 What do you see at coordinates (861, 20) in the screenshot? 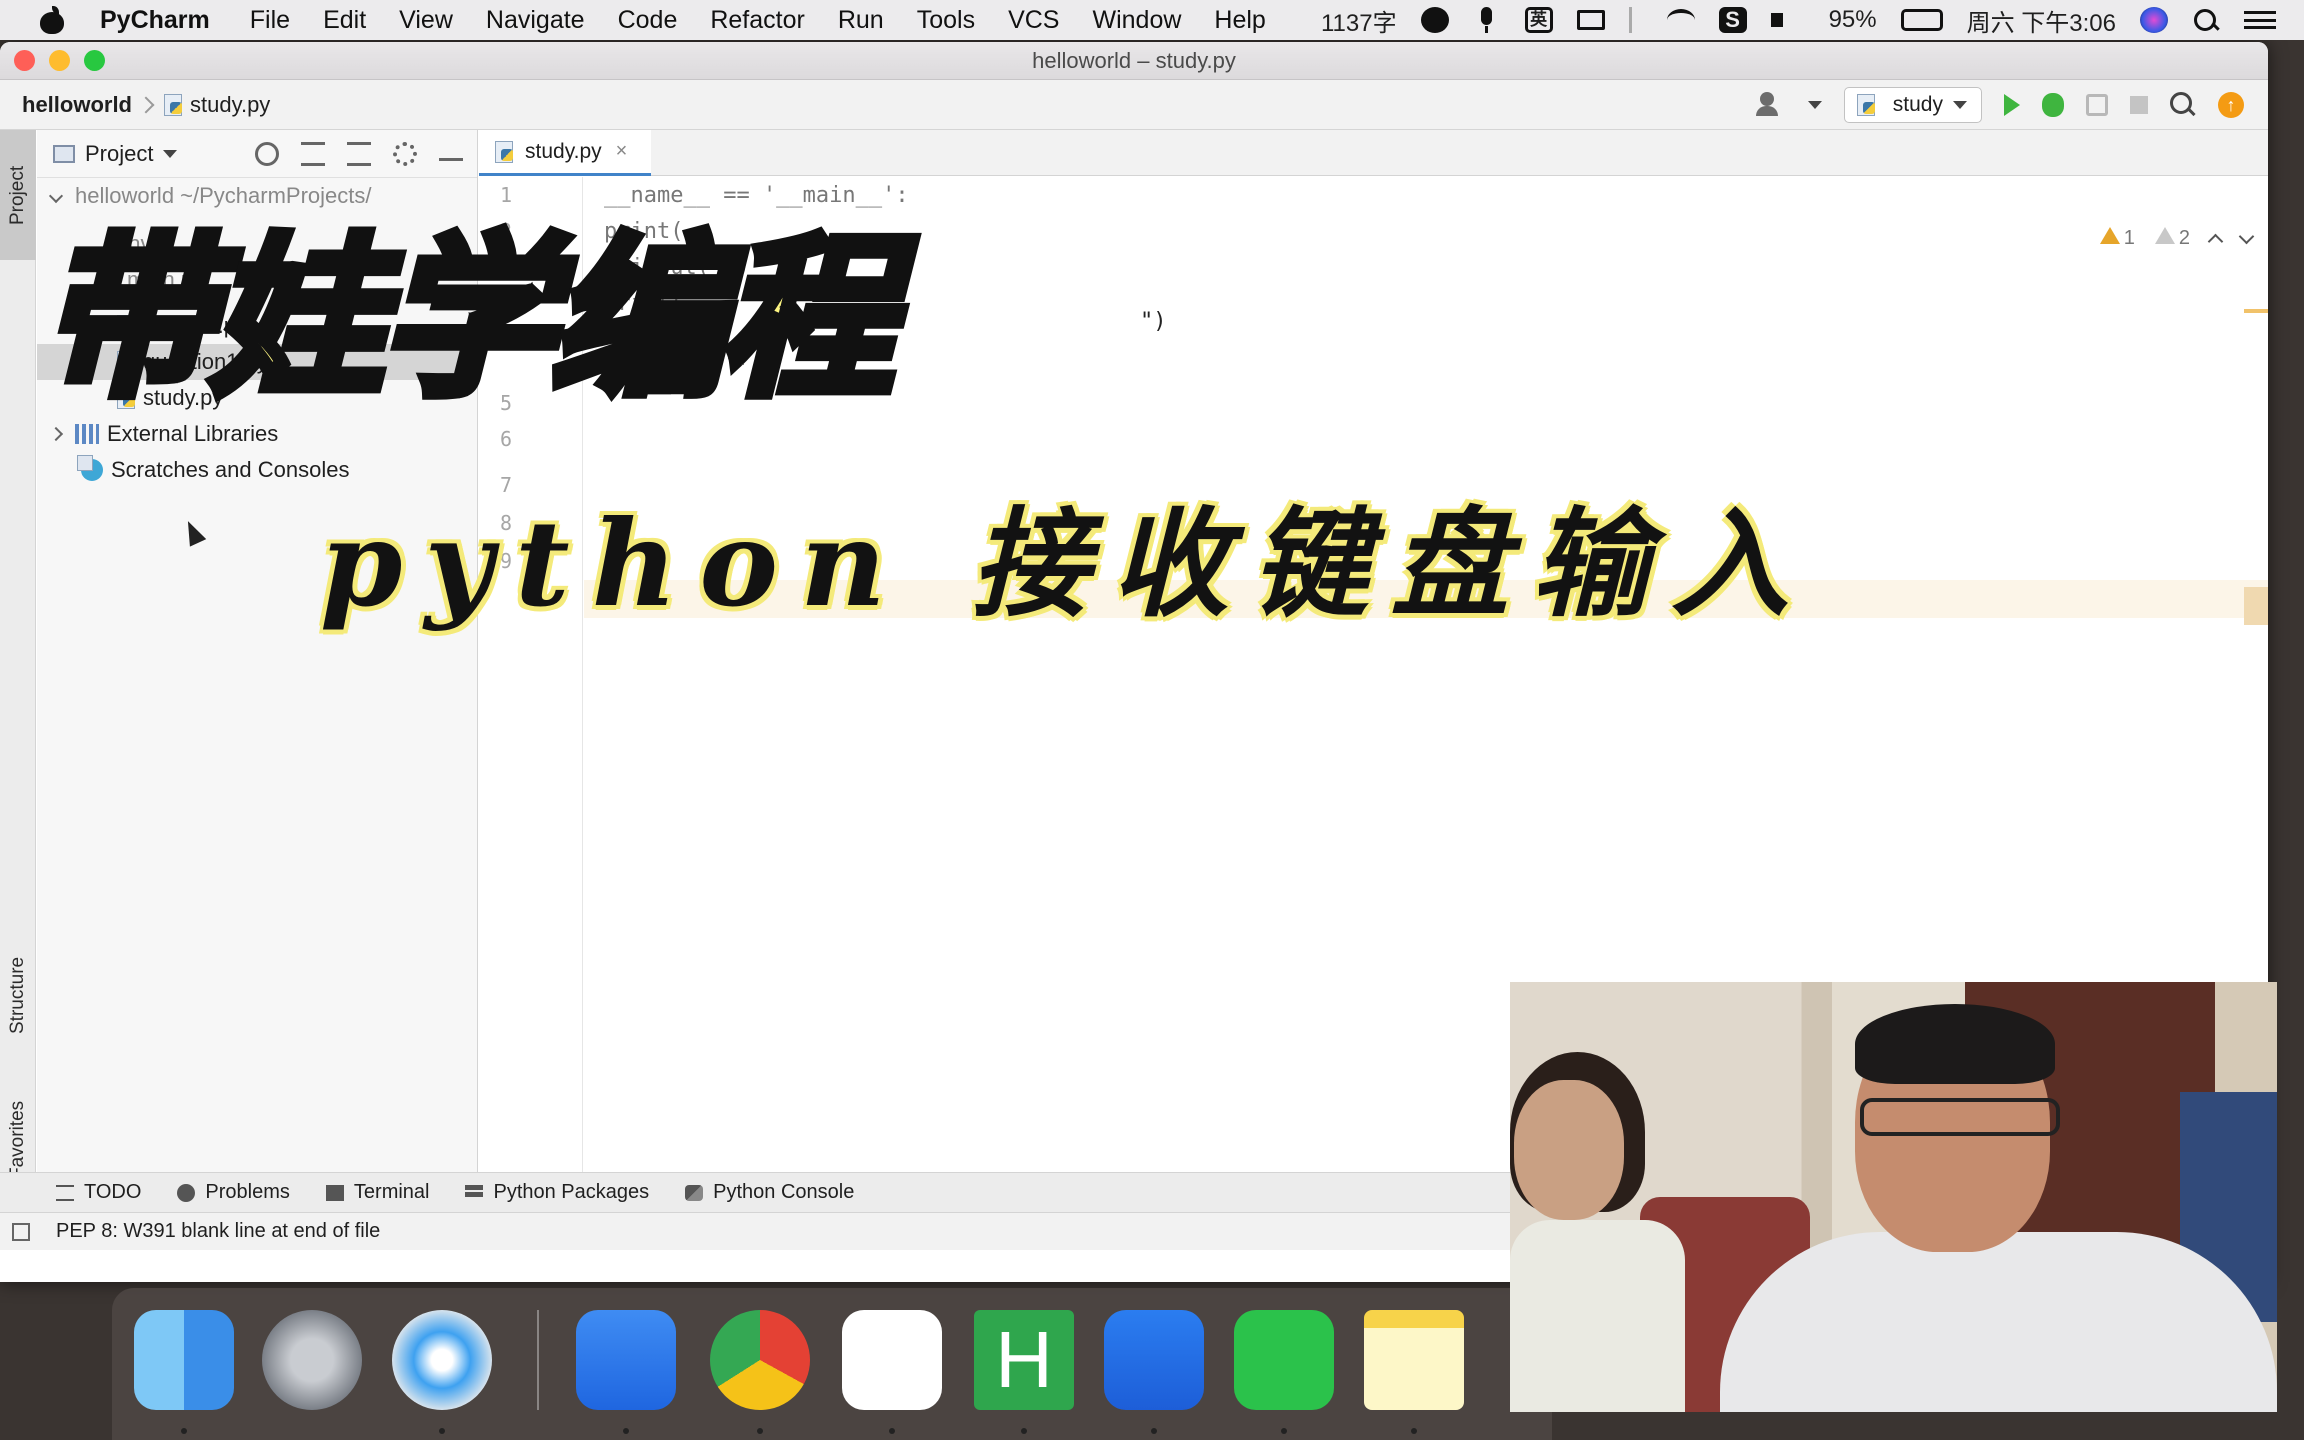
I see `menu-run: Run` at bounding box center [861, 20].